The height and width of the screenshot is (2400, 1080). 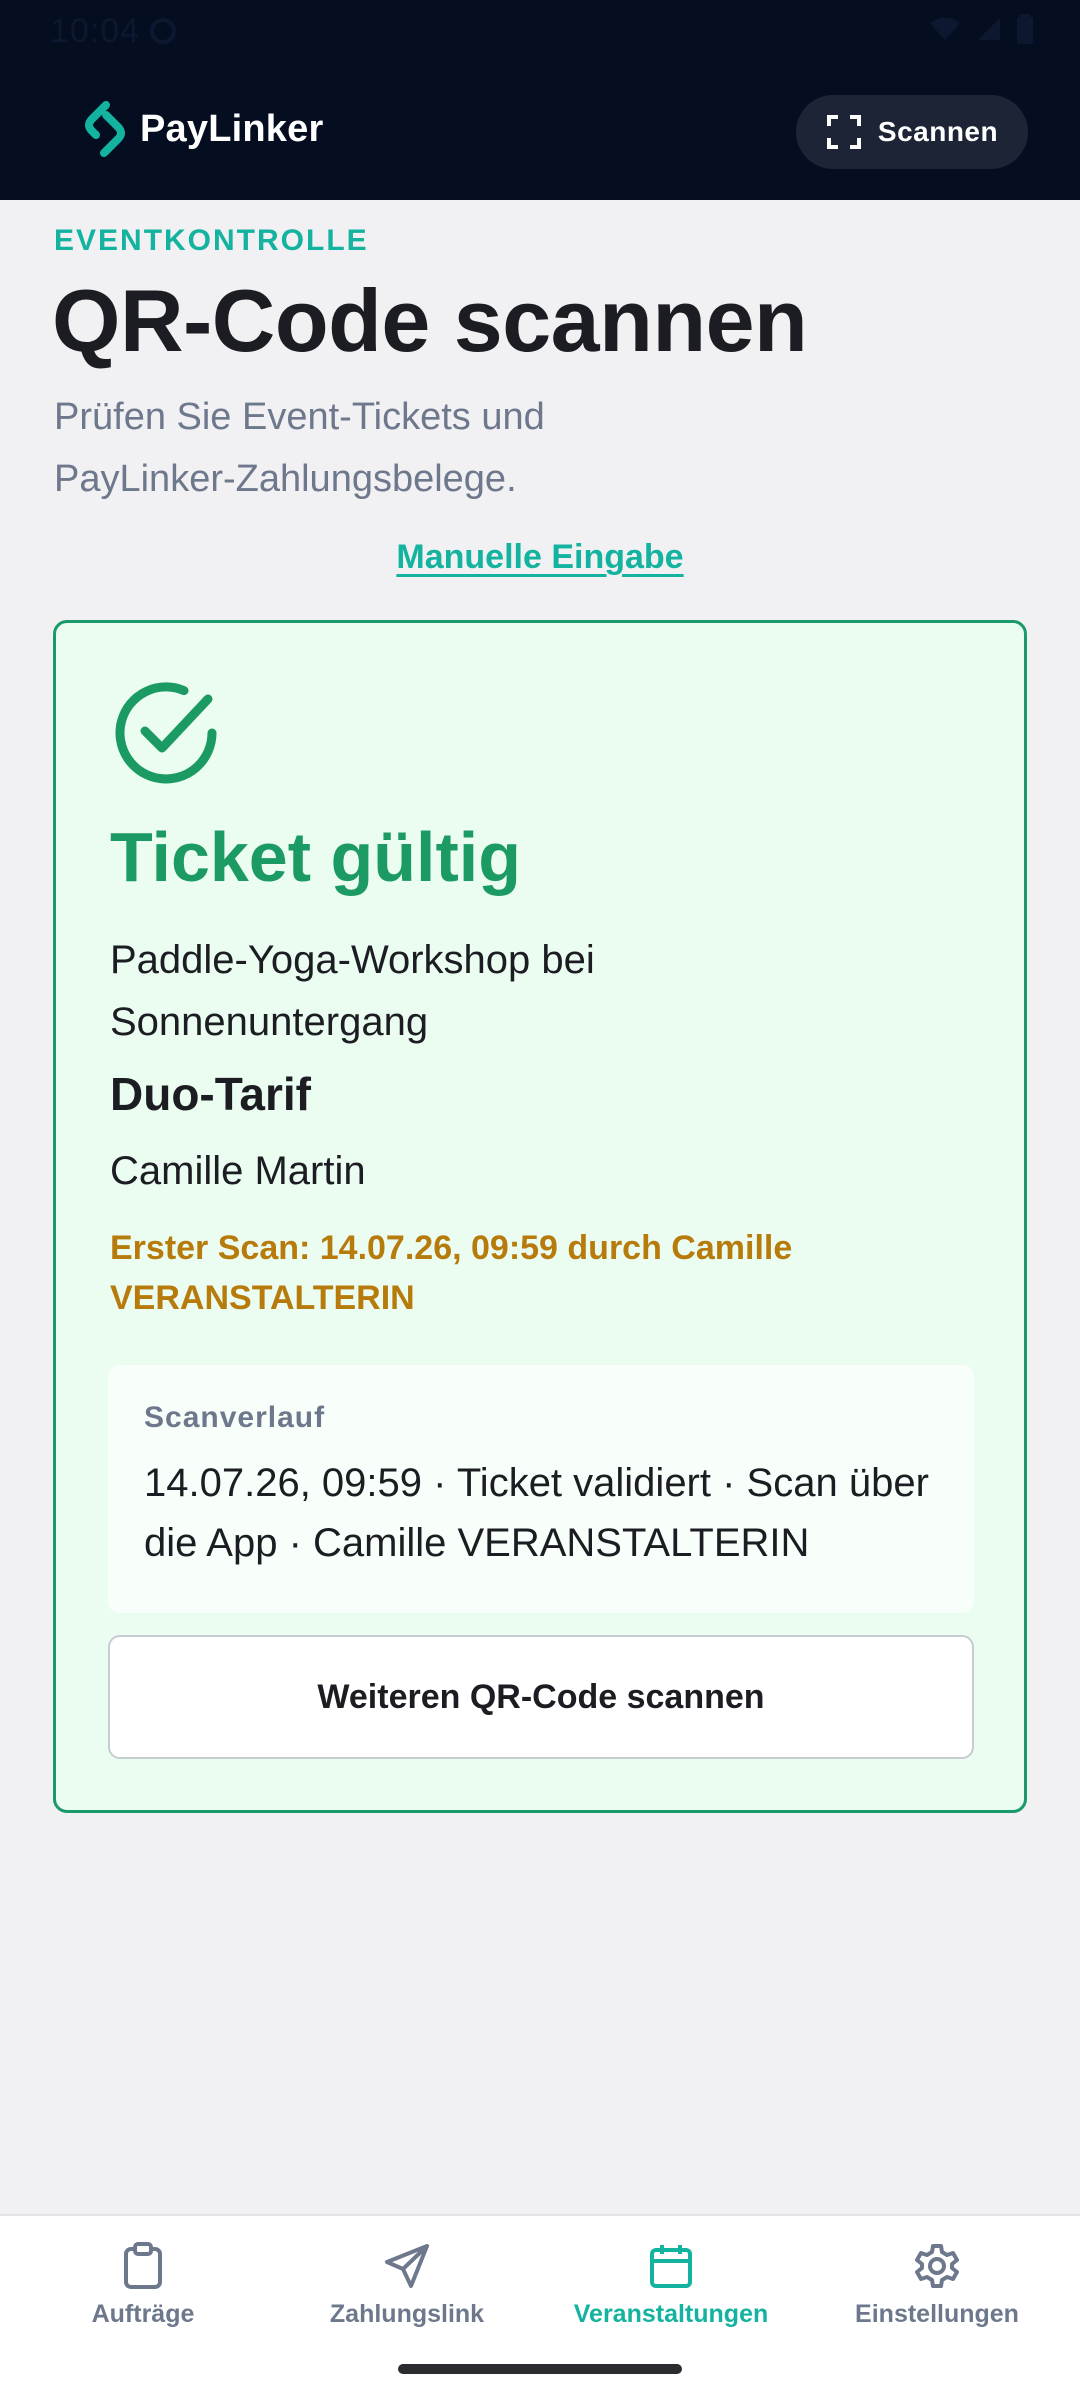 I want to click on brand: PayLinker, so click(x=202, y=129).